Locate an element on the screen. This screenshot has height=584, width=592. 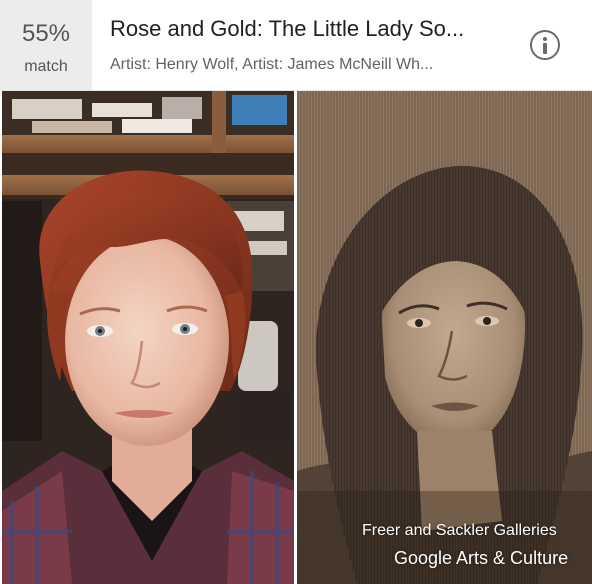
info-icon-dot is located at coordinates (545, 39).